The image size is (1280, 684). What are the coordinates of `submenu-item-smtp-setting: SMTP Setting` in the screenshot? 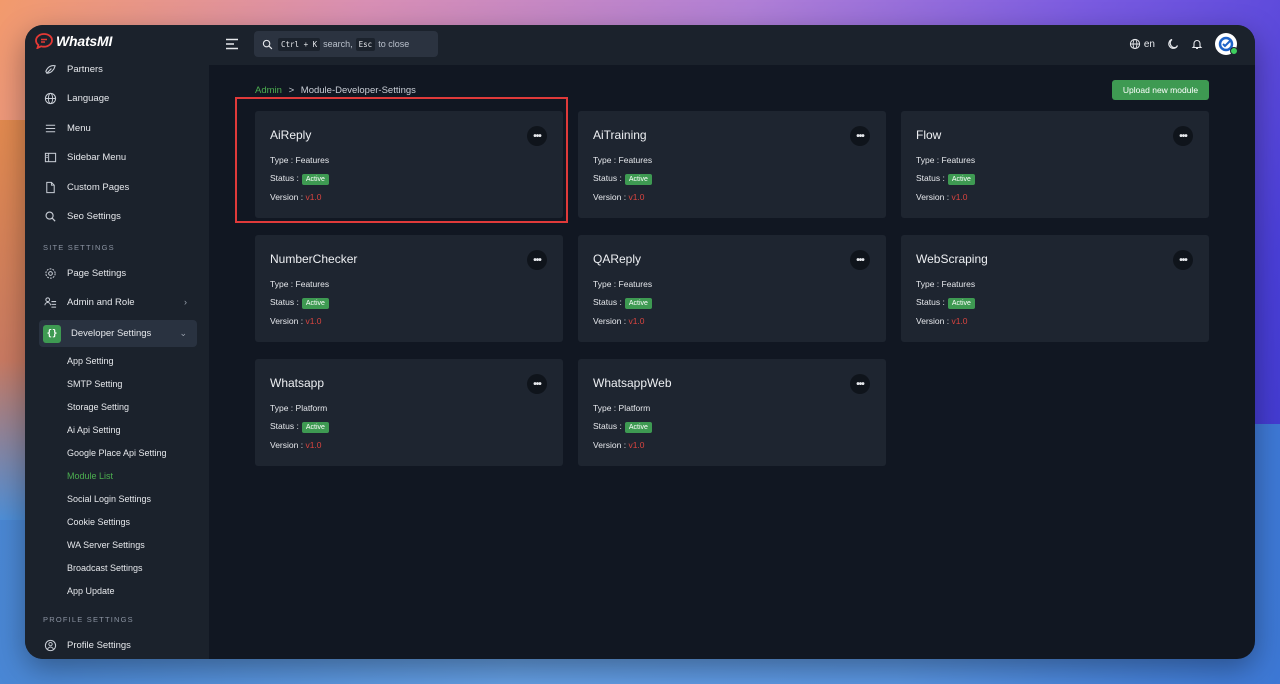 It's located at (94, 384).